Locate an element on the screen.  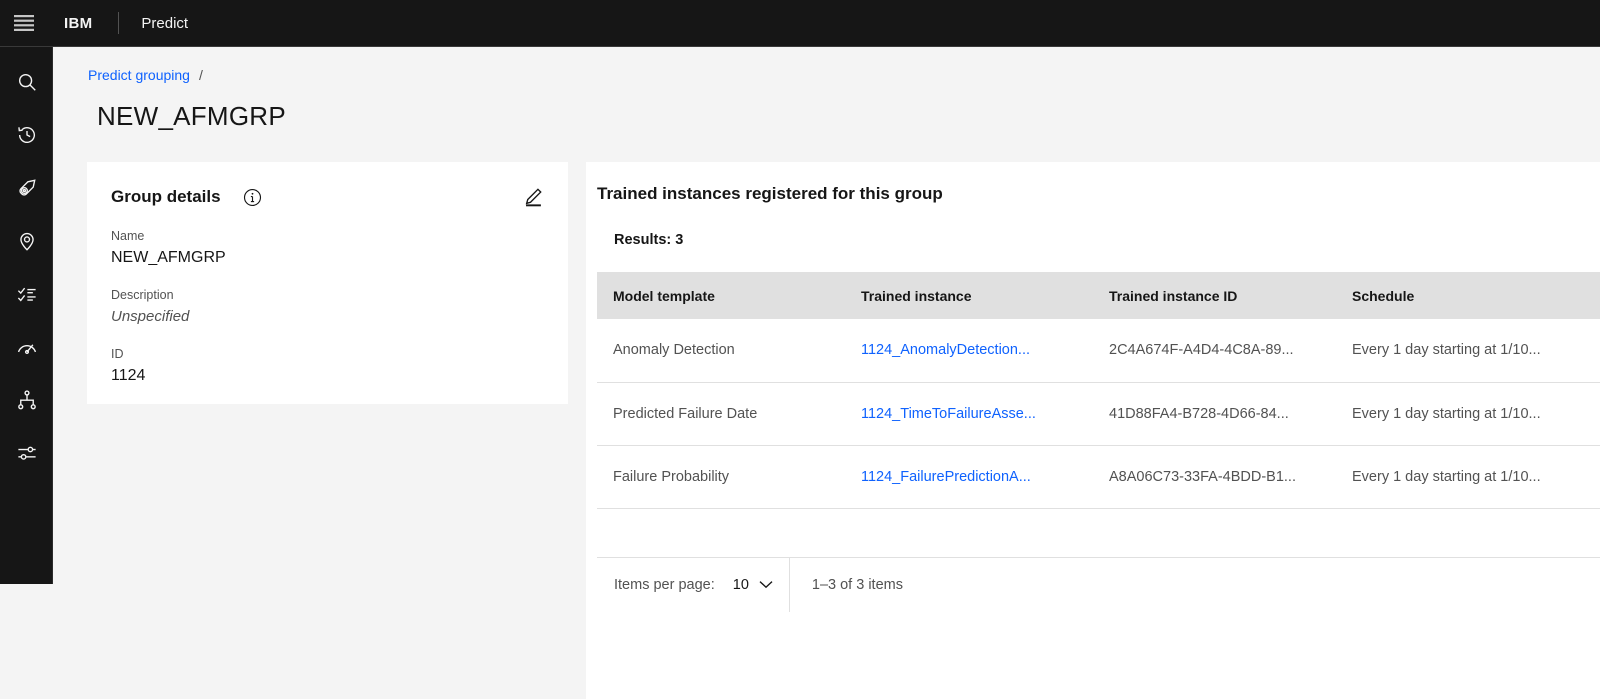
brand-ibm: IBM is located at coordinates (78, 23).